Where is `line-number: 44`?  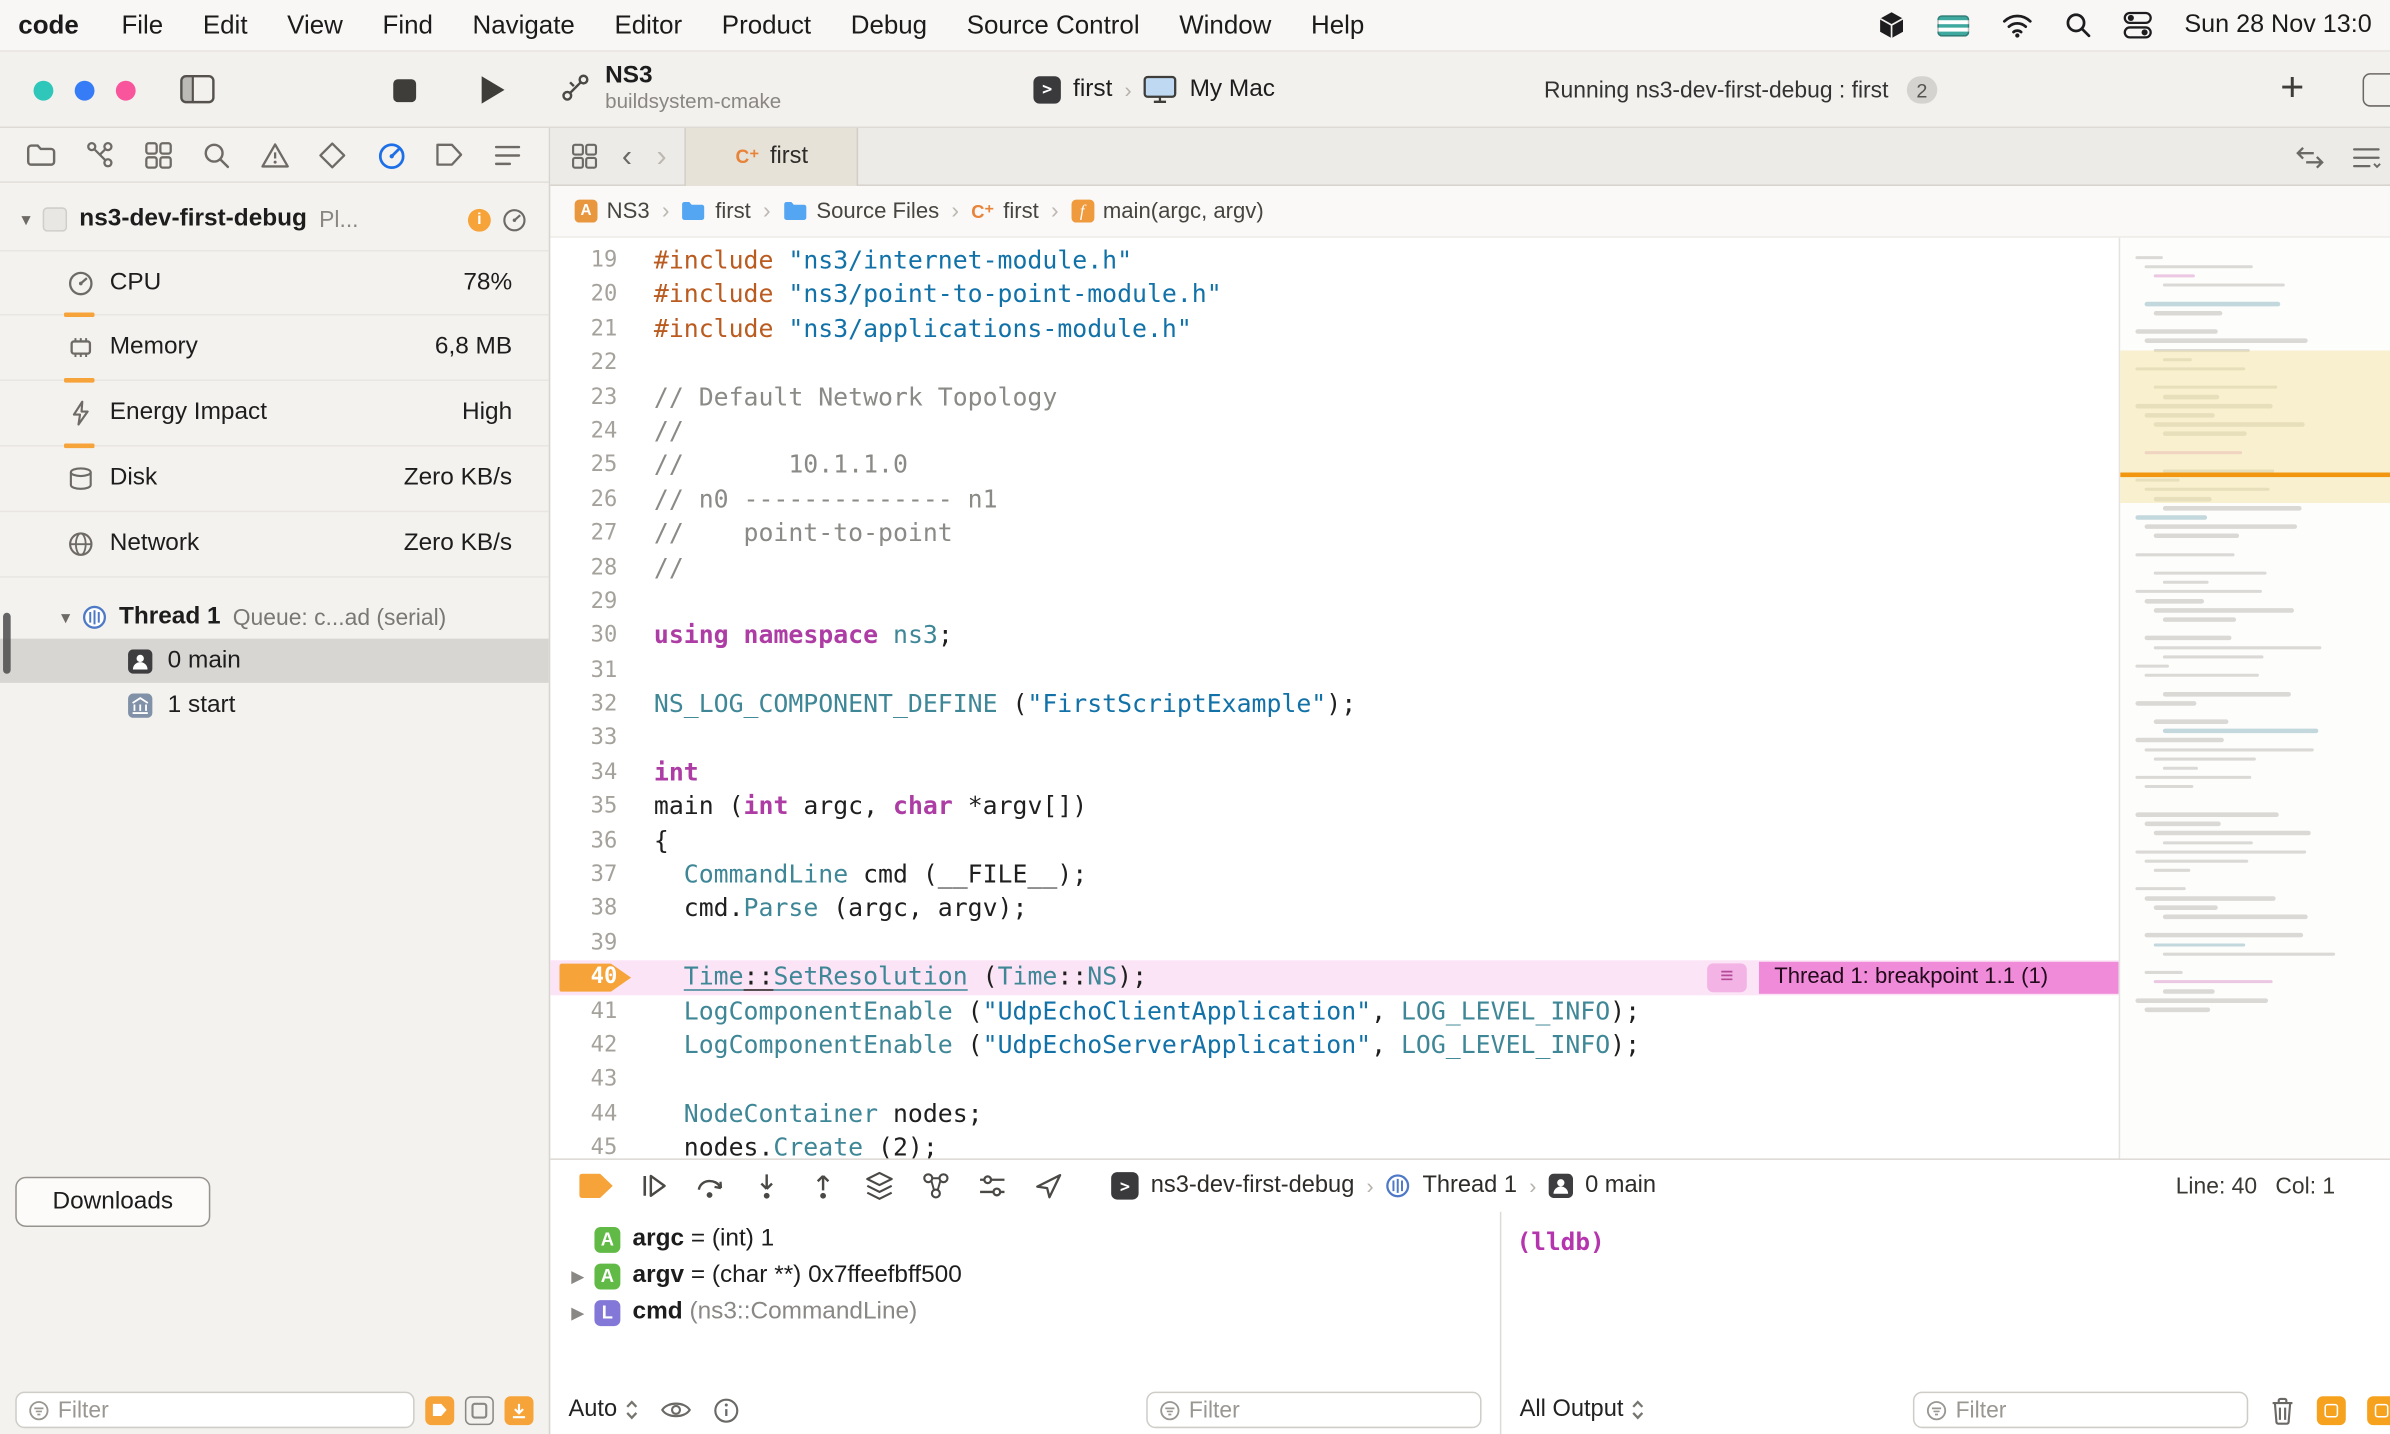
line-number: 44 is located at coordinates (591, 1114).